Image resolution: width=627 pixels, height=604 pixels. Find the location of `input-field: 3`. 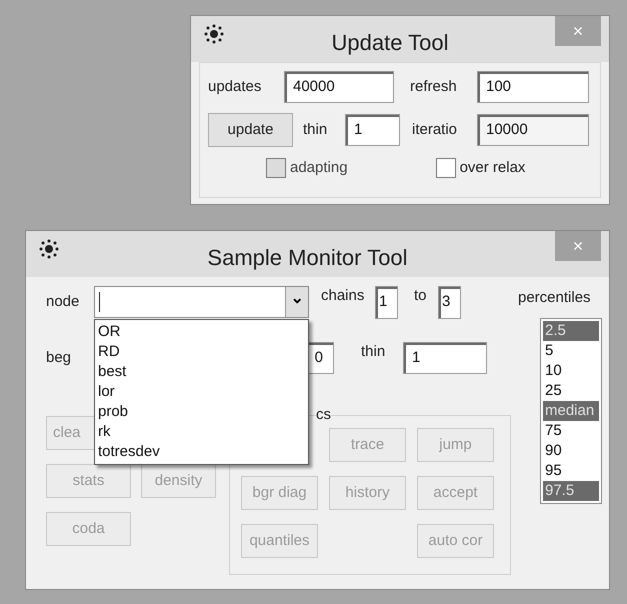

input-field: 3 is located at coordinates (449, 302).